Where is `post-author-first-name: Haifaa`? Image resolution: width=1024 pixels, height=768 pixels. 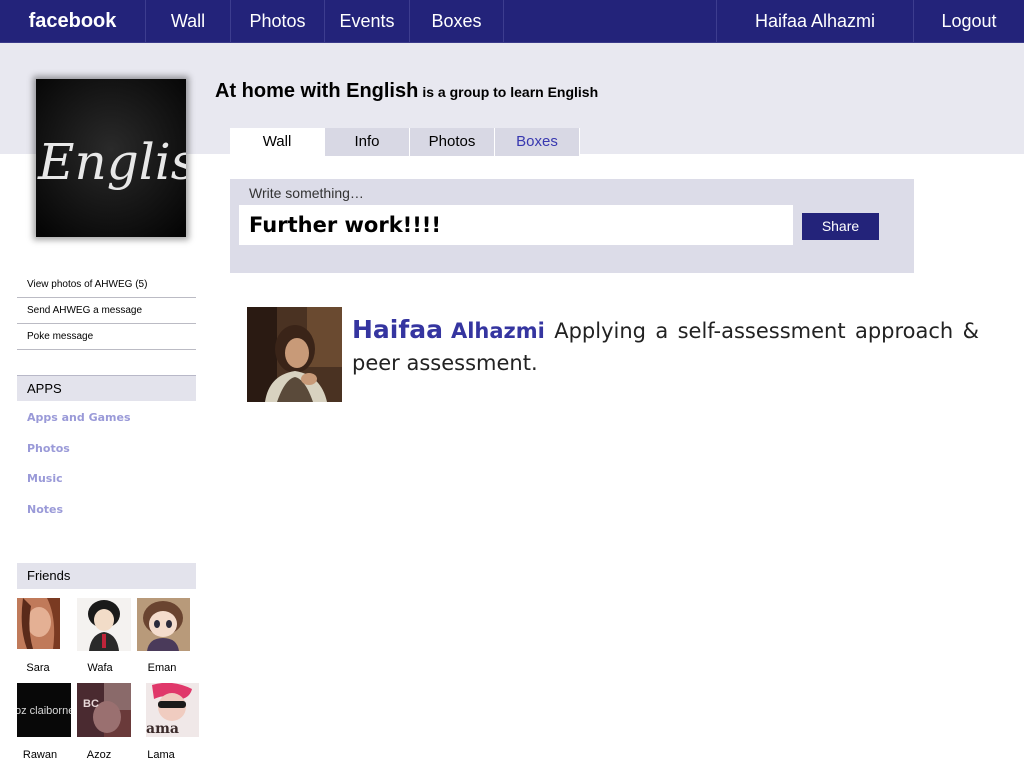
post-author-first-name: Haifaa is located at coordinates (397, 329).